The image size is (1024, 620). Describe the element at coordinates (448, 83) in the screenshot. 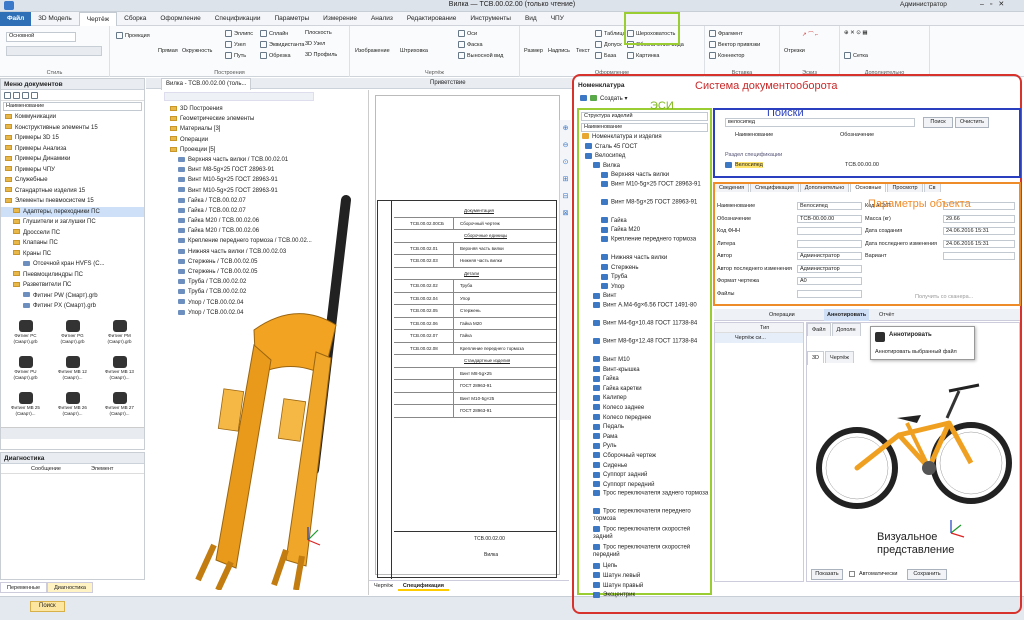

I see `doc-tab-welcome: Приветствие` at that location.